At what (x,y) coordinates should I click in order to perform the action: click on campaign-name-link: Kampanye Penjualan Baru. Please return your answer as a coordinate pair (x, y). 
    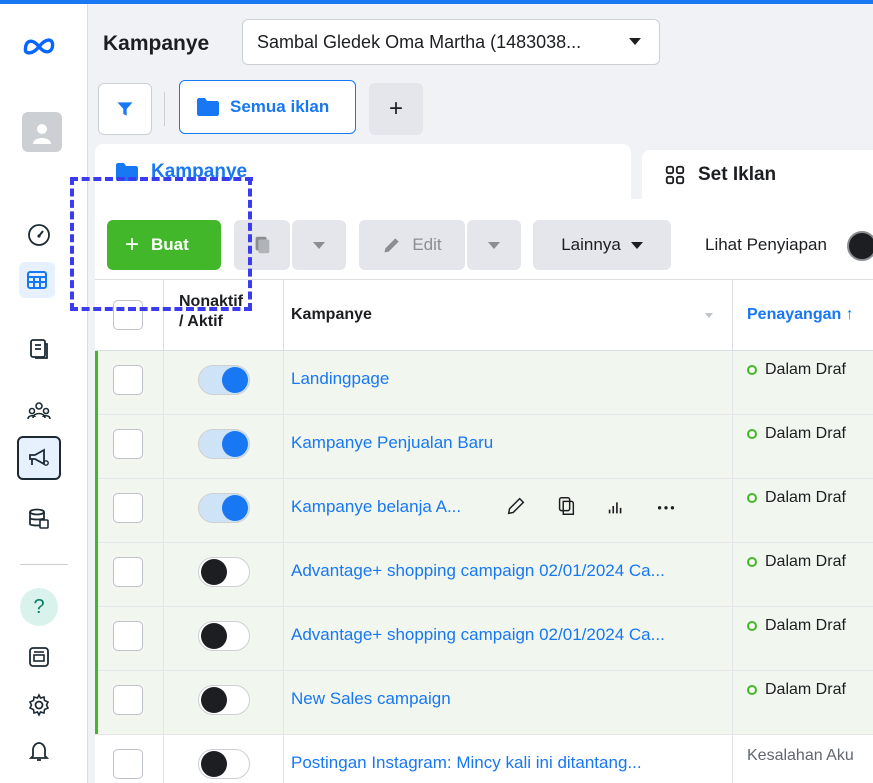
    Looking at the image, I should click on (392, 443).